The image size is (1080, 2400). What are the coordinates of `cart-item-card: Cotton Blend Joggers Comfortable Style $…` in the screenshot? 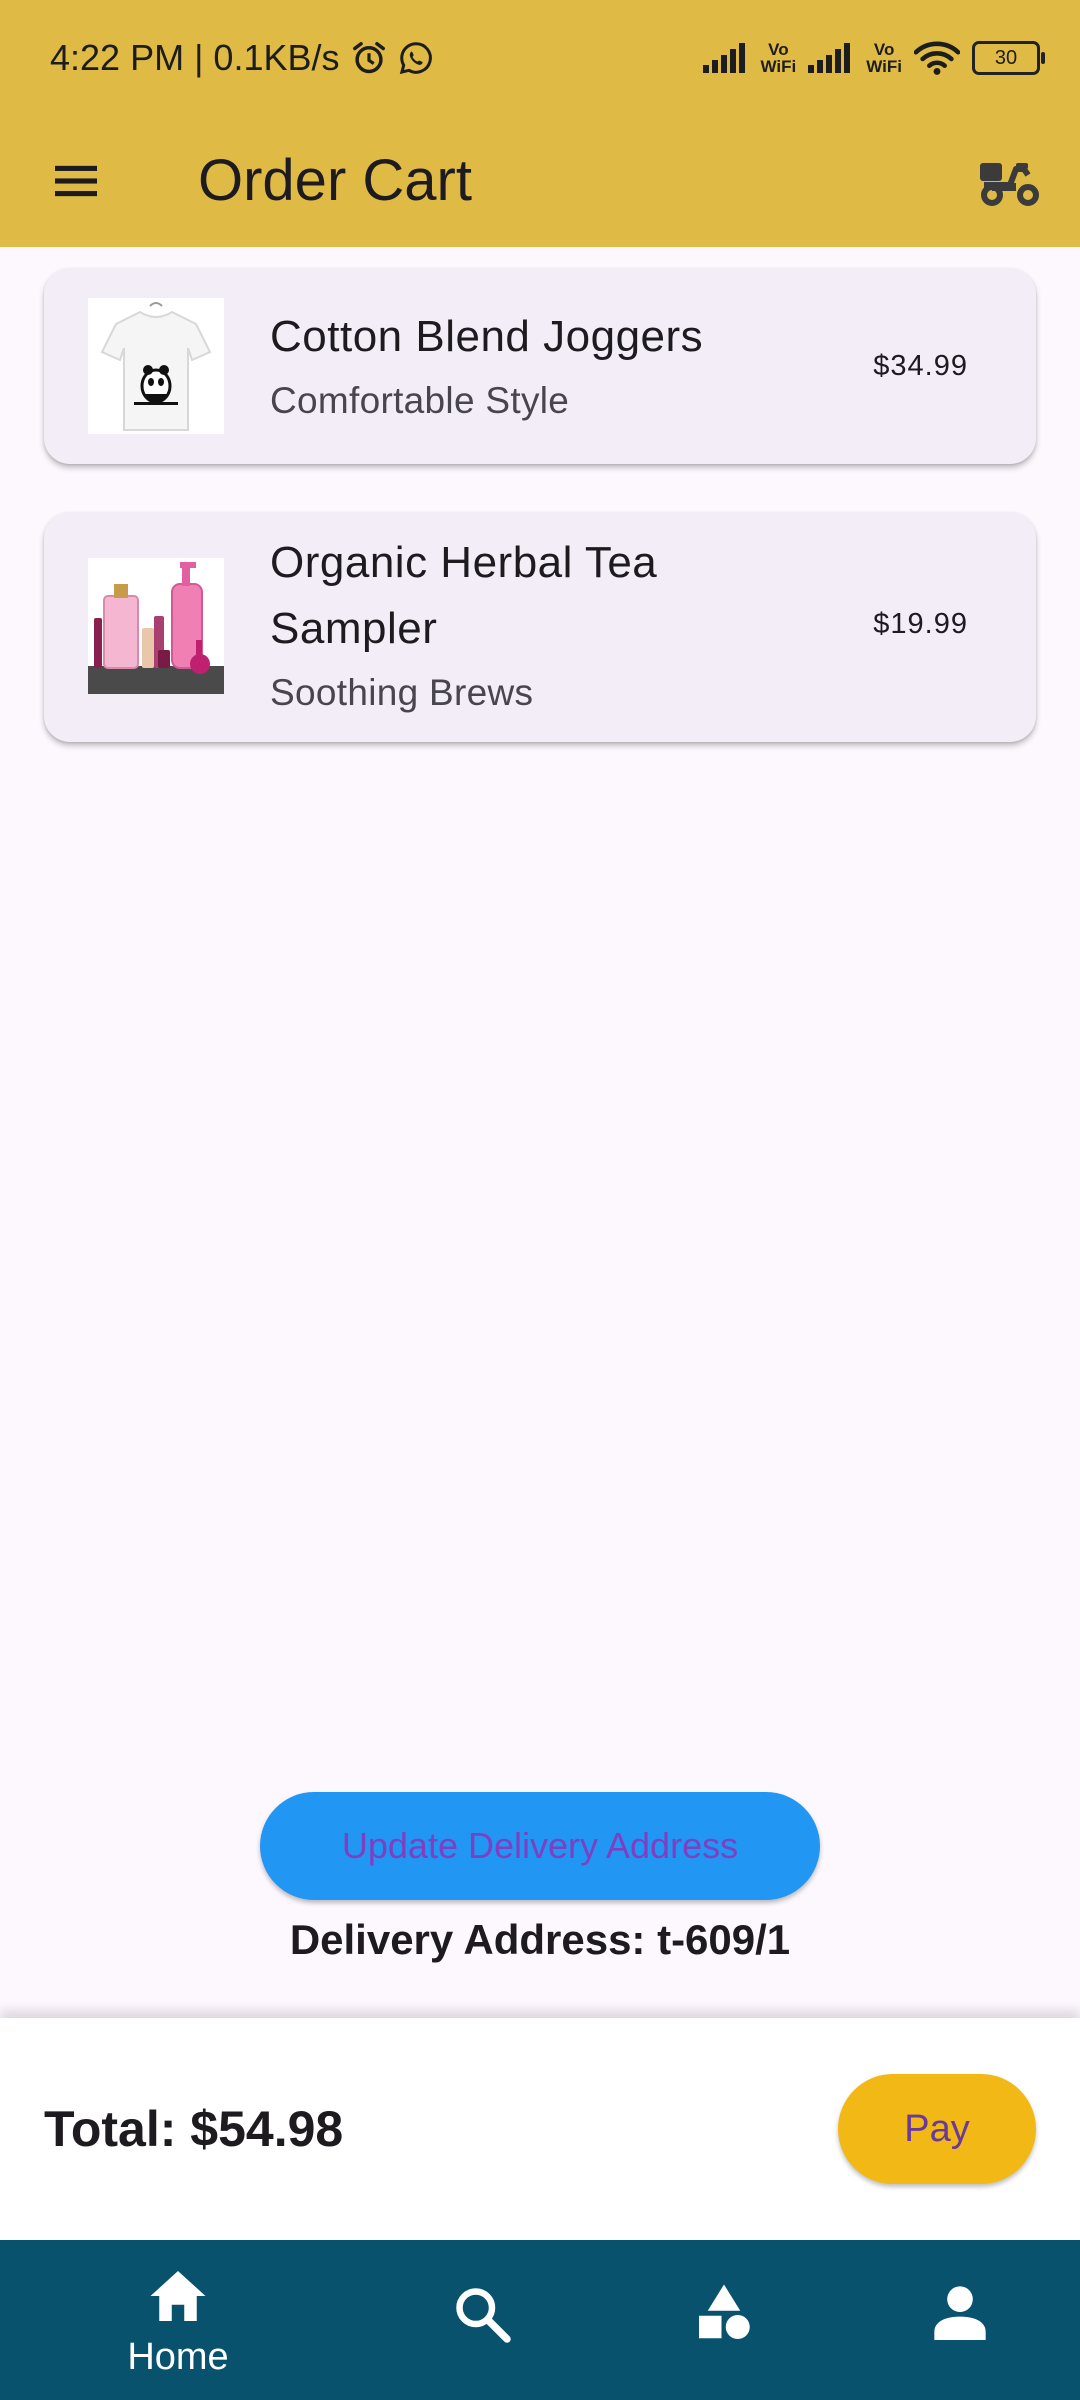 It's located at (540, 366).